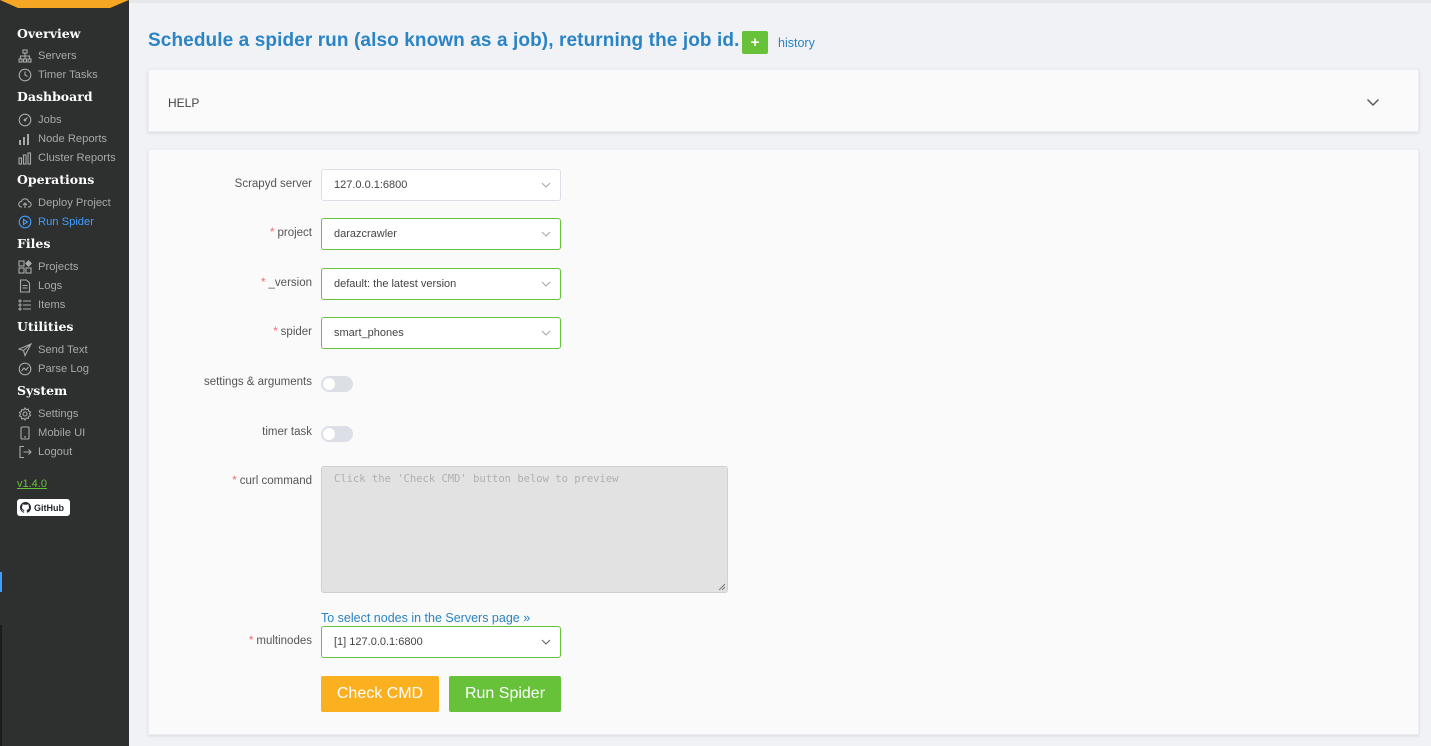  I want to click on sidebar-item-label: Run Spider, so click(66, 221).